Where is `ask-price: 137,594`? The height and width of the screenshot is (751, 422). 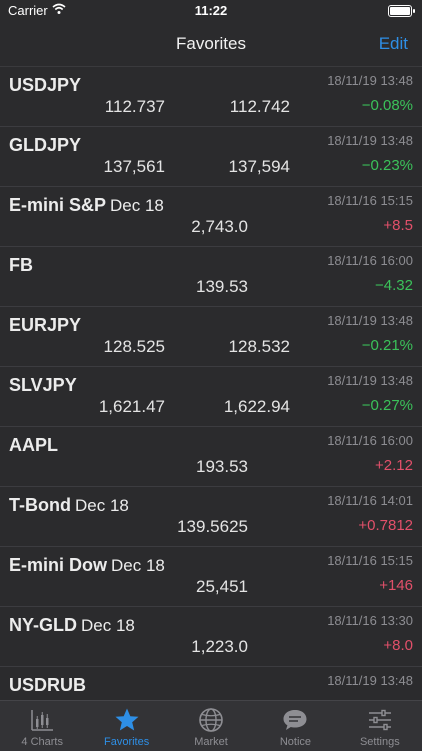
ask-price: 137,594 is located at coordinates (259, 166).